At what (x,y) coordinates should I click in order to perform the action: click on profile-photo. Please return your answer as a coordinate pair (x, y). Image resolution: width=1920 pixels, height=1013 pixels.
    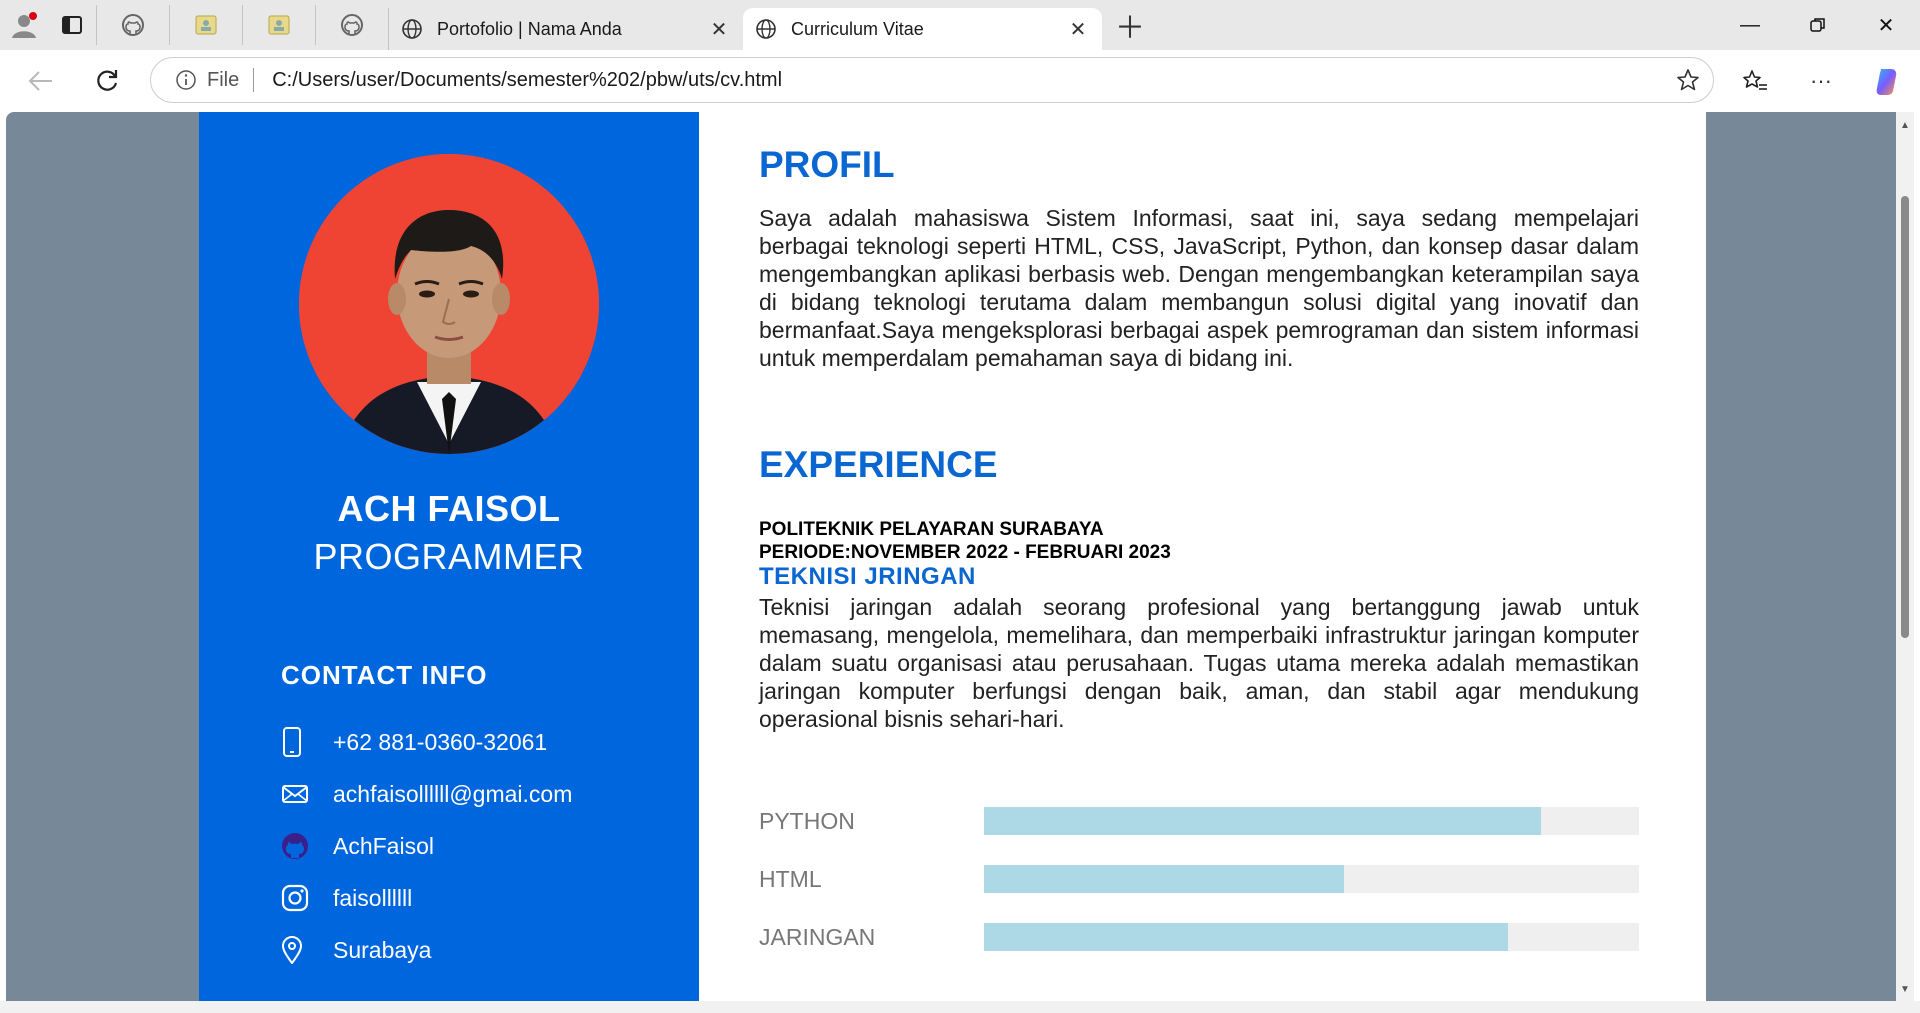
    Looking at the image, I should click on (449, 304).